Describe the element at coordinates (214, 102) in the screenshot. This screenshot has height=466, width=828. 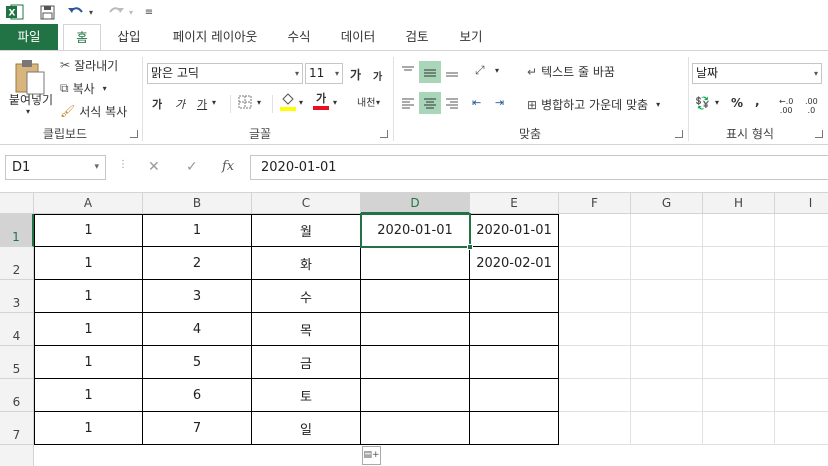
I see `underline-dropdown-icon: ▾` at that location.